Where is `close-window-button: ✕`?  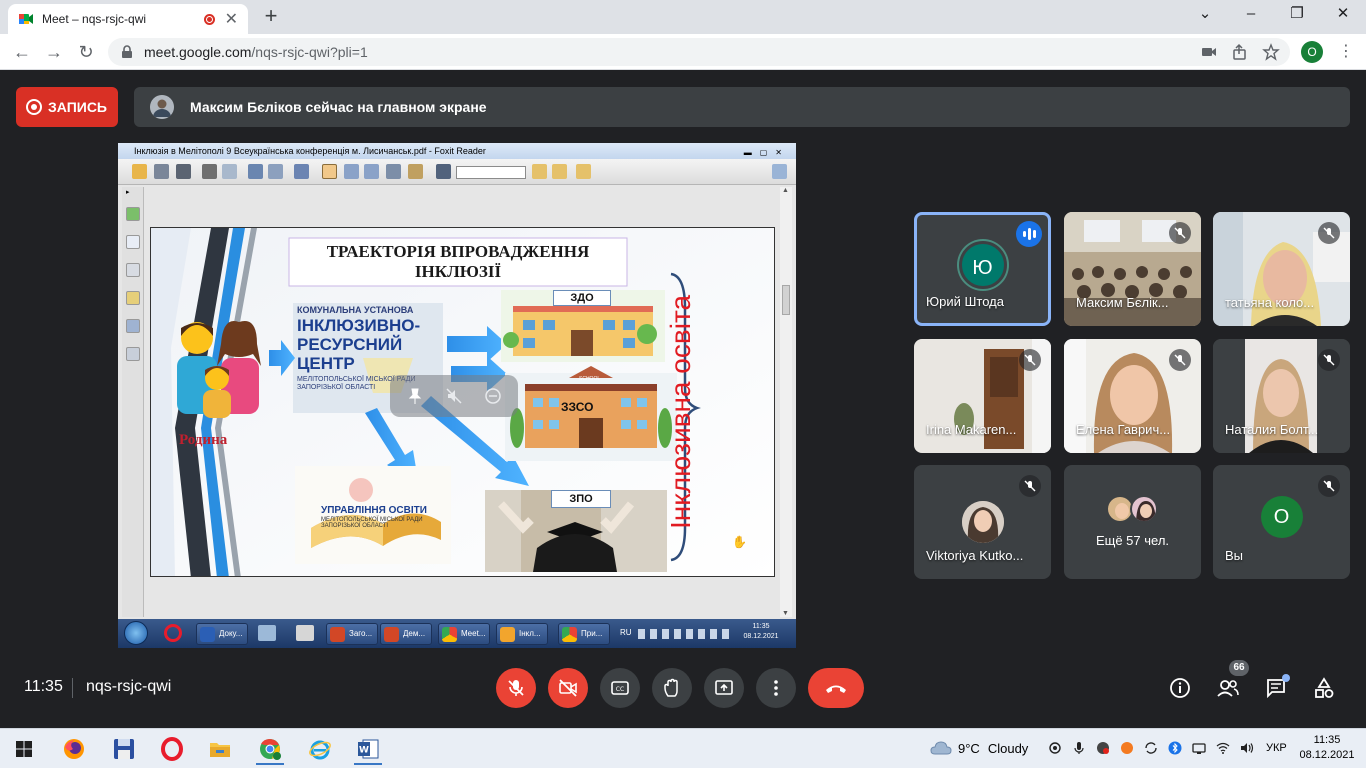 close-window-button: ✕ is located at coordinates (1343, 15).